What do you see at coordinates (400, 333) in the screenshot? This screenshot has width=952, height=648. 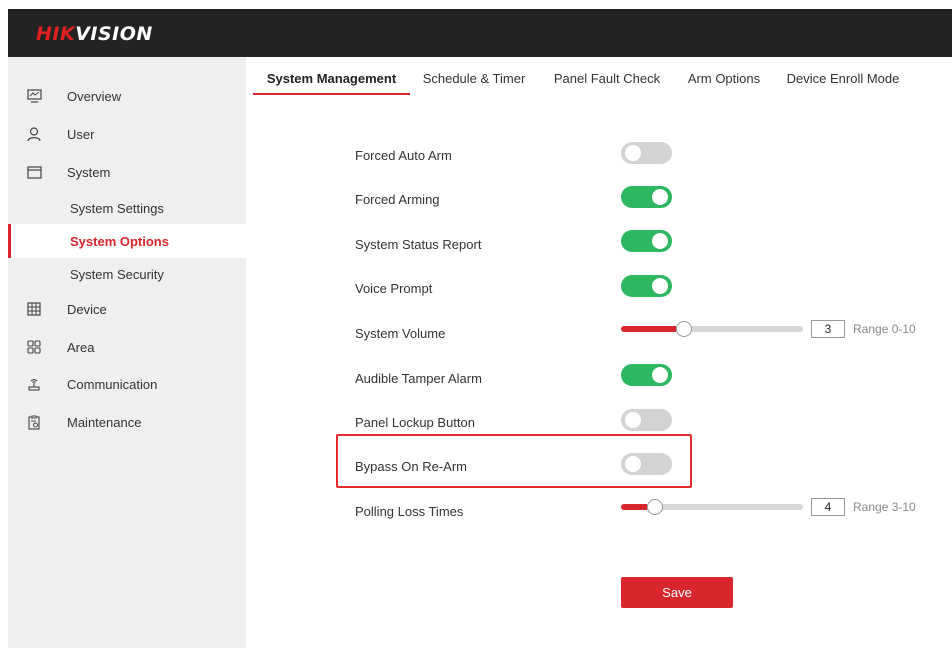 I see `system-volume-label: System Volume` at bounding box center [400, 333].